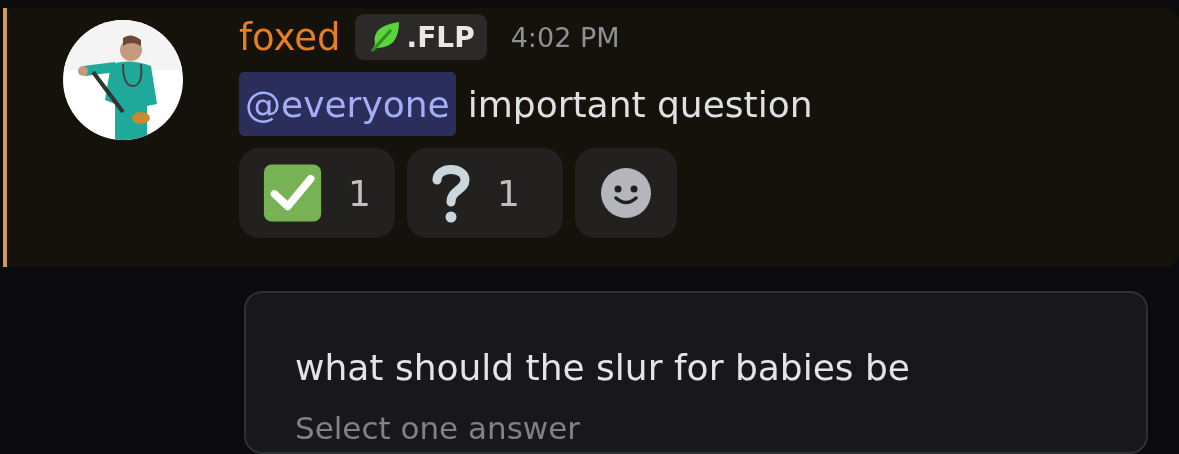 This screenshot has height=454, width=1179. Describe the element at coordinates (565, 37) in the screenshot. I see `timestamp: 4:02 PM` at that location.